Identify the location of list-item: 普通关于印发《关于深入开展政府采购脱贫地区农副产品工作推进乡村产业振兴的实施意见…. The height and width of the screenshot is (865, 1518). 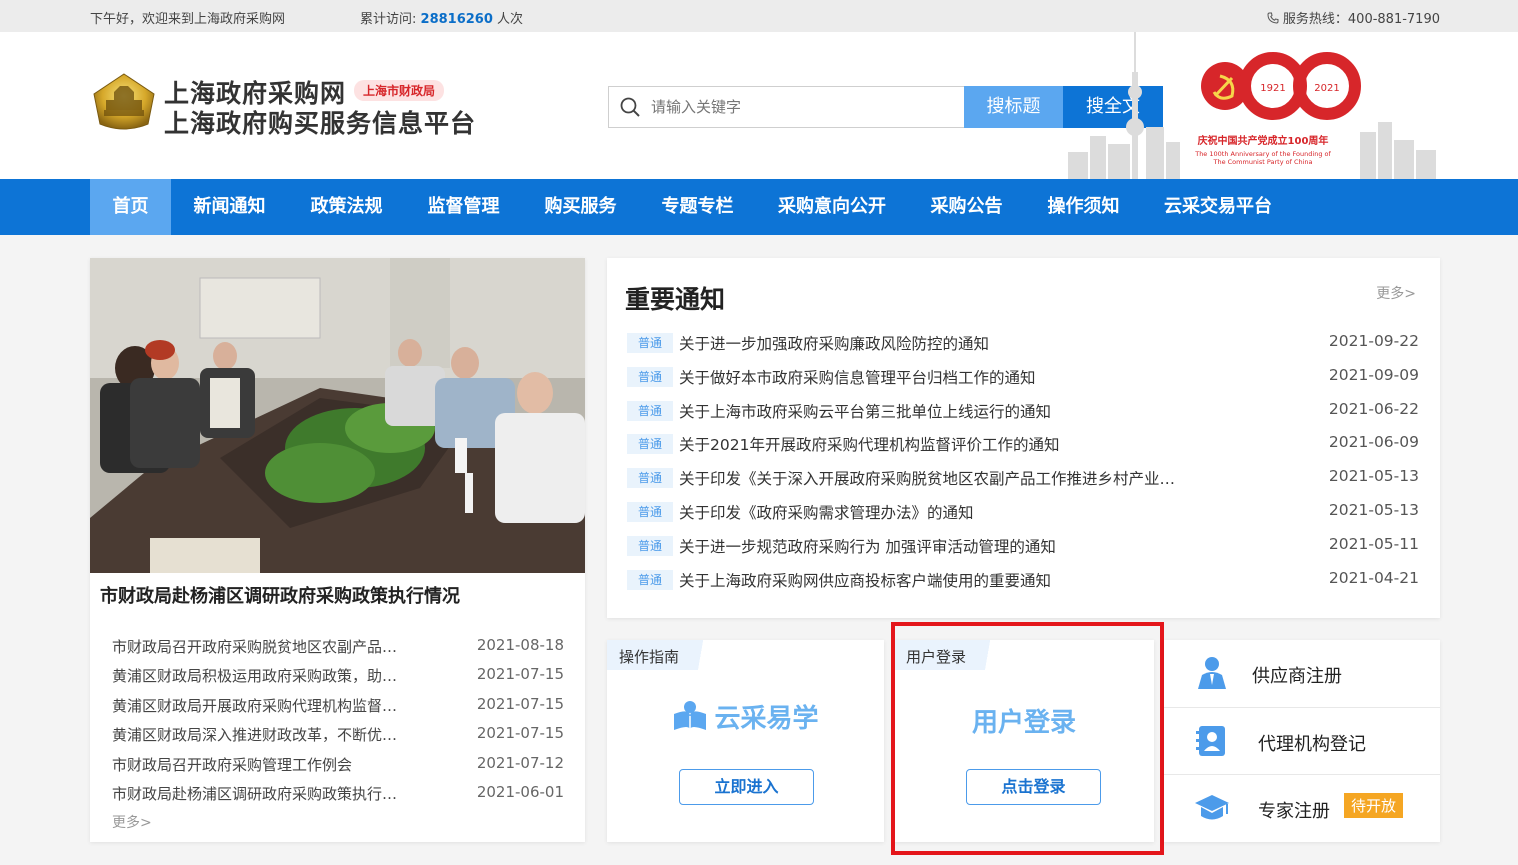
(1023, 479).